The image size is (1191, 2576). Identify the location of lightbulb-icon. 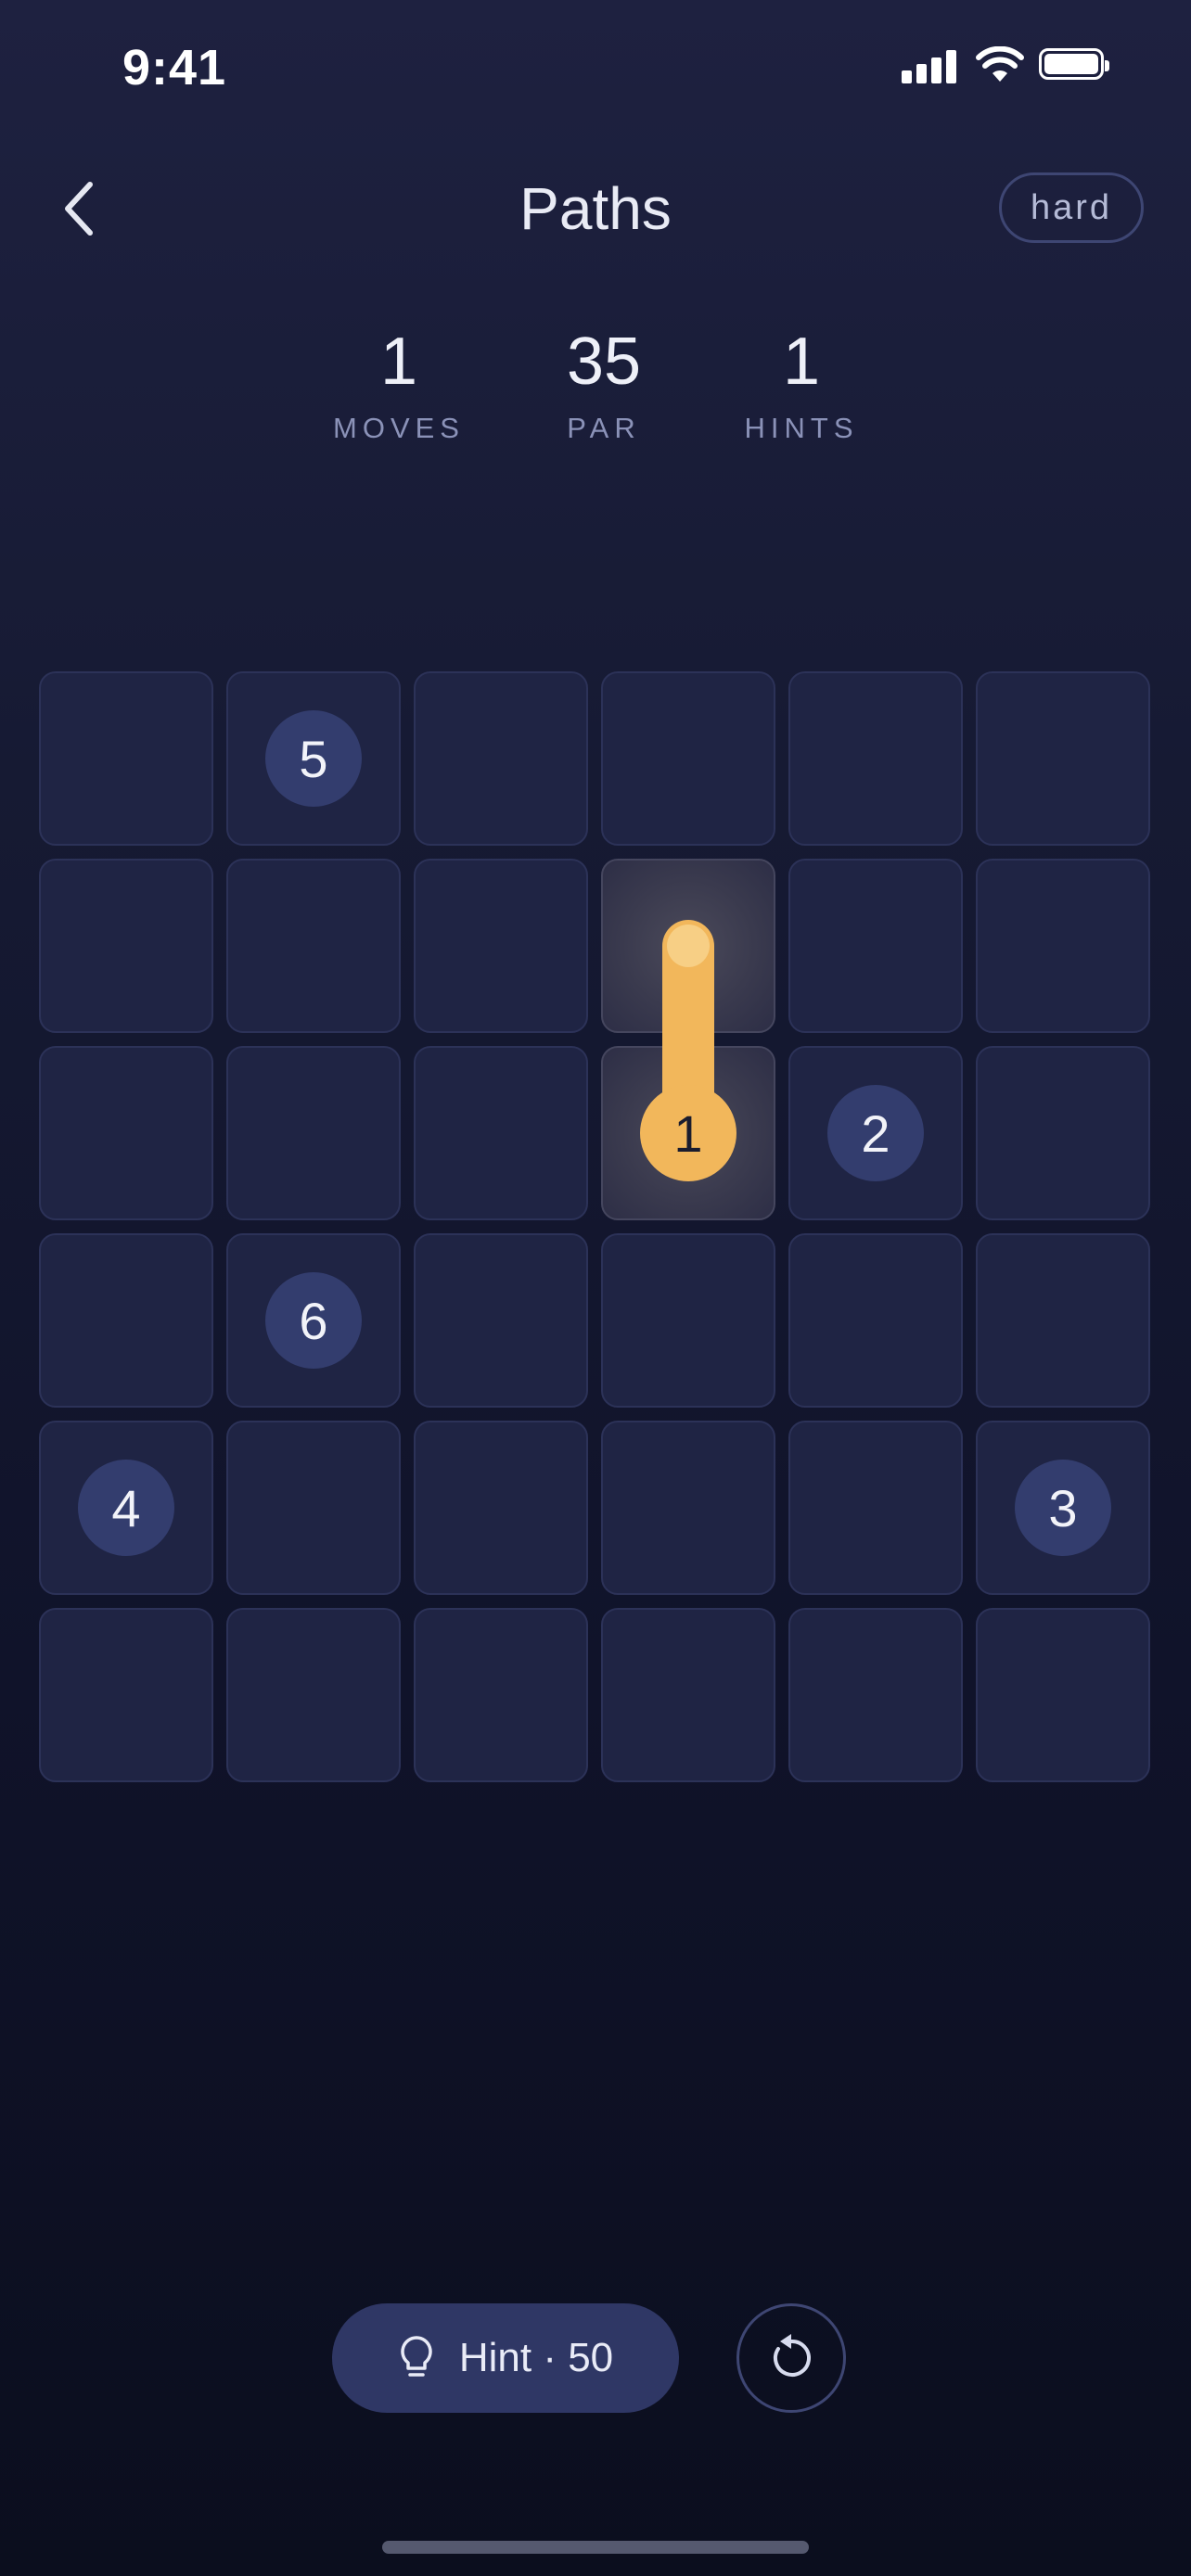
(416, 2356).